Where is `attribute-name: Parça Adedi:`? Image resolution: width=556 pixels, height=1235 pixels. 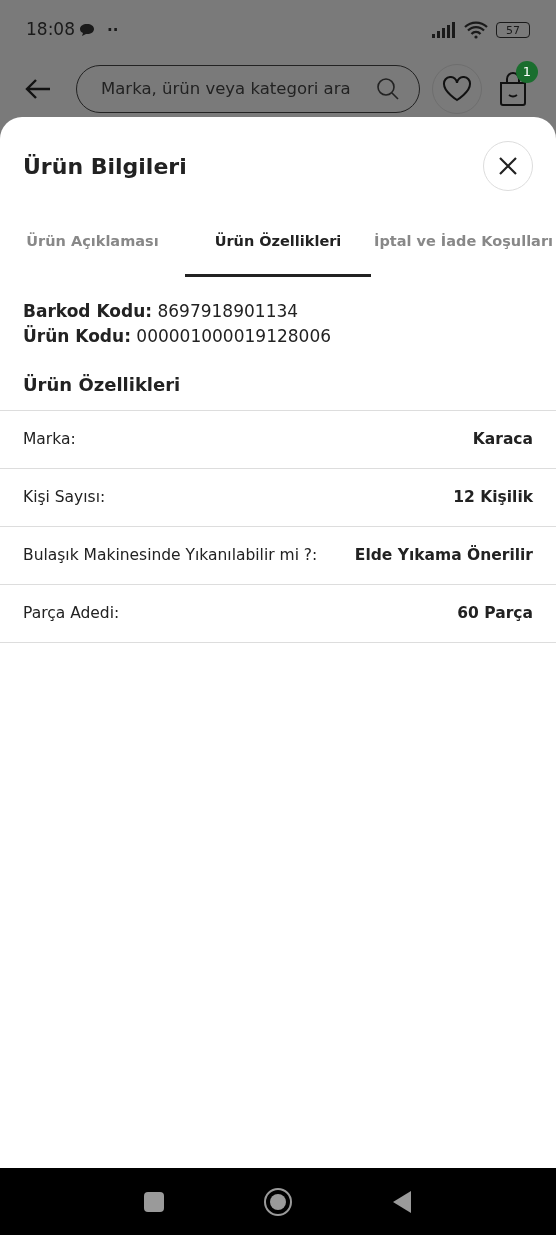 attribute-name: Parça Adedi: is located at coordinates (71, 613).